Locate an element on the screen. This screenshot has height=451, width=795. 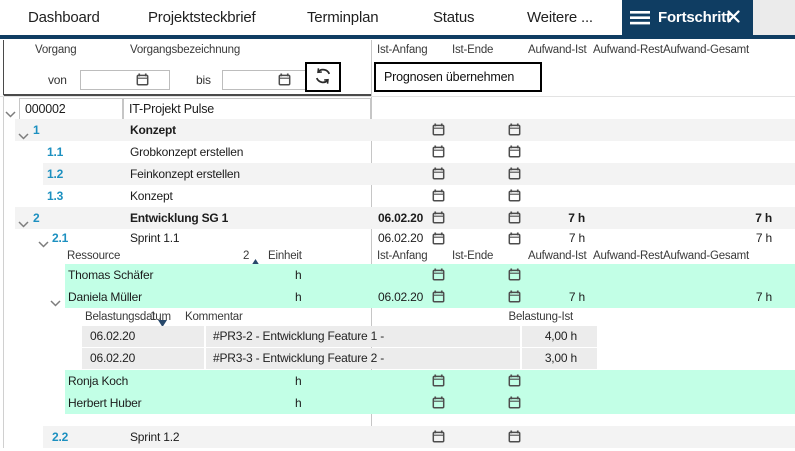
belastung-ist-value: 3,00 h is located at coordinates (560, 358).